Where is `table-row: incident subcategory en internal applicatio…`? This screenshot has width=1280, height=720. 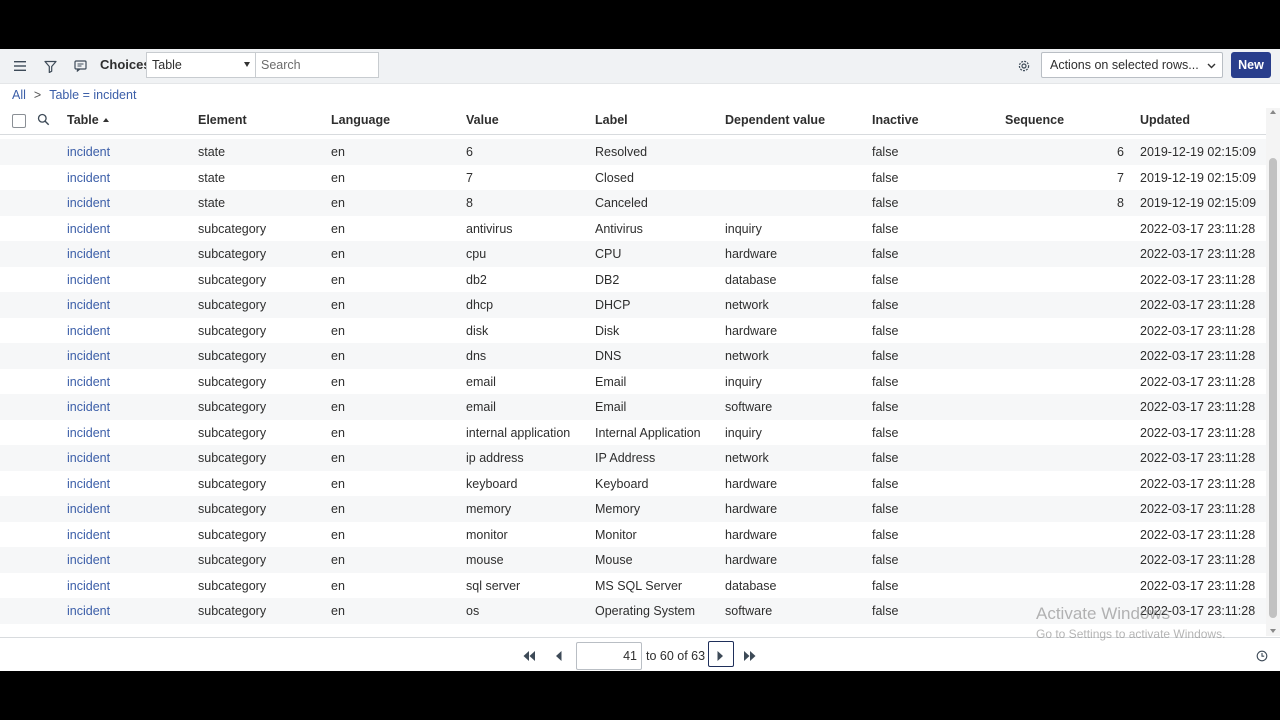
table-row: incident subcategory en internal applicatio… is located at coordinates (633, 433).